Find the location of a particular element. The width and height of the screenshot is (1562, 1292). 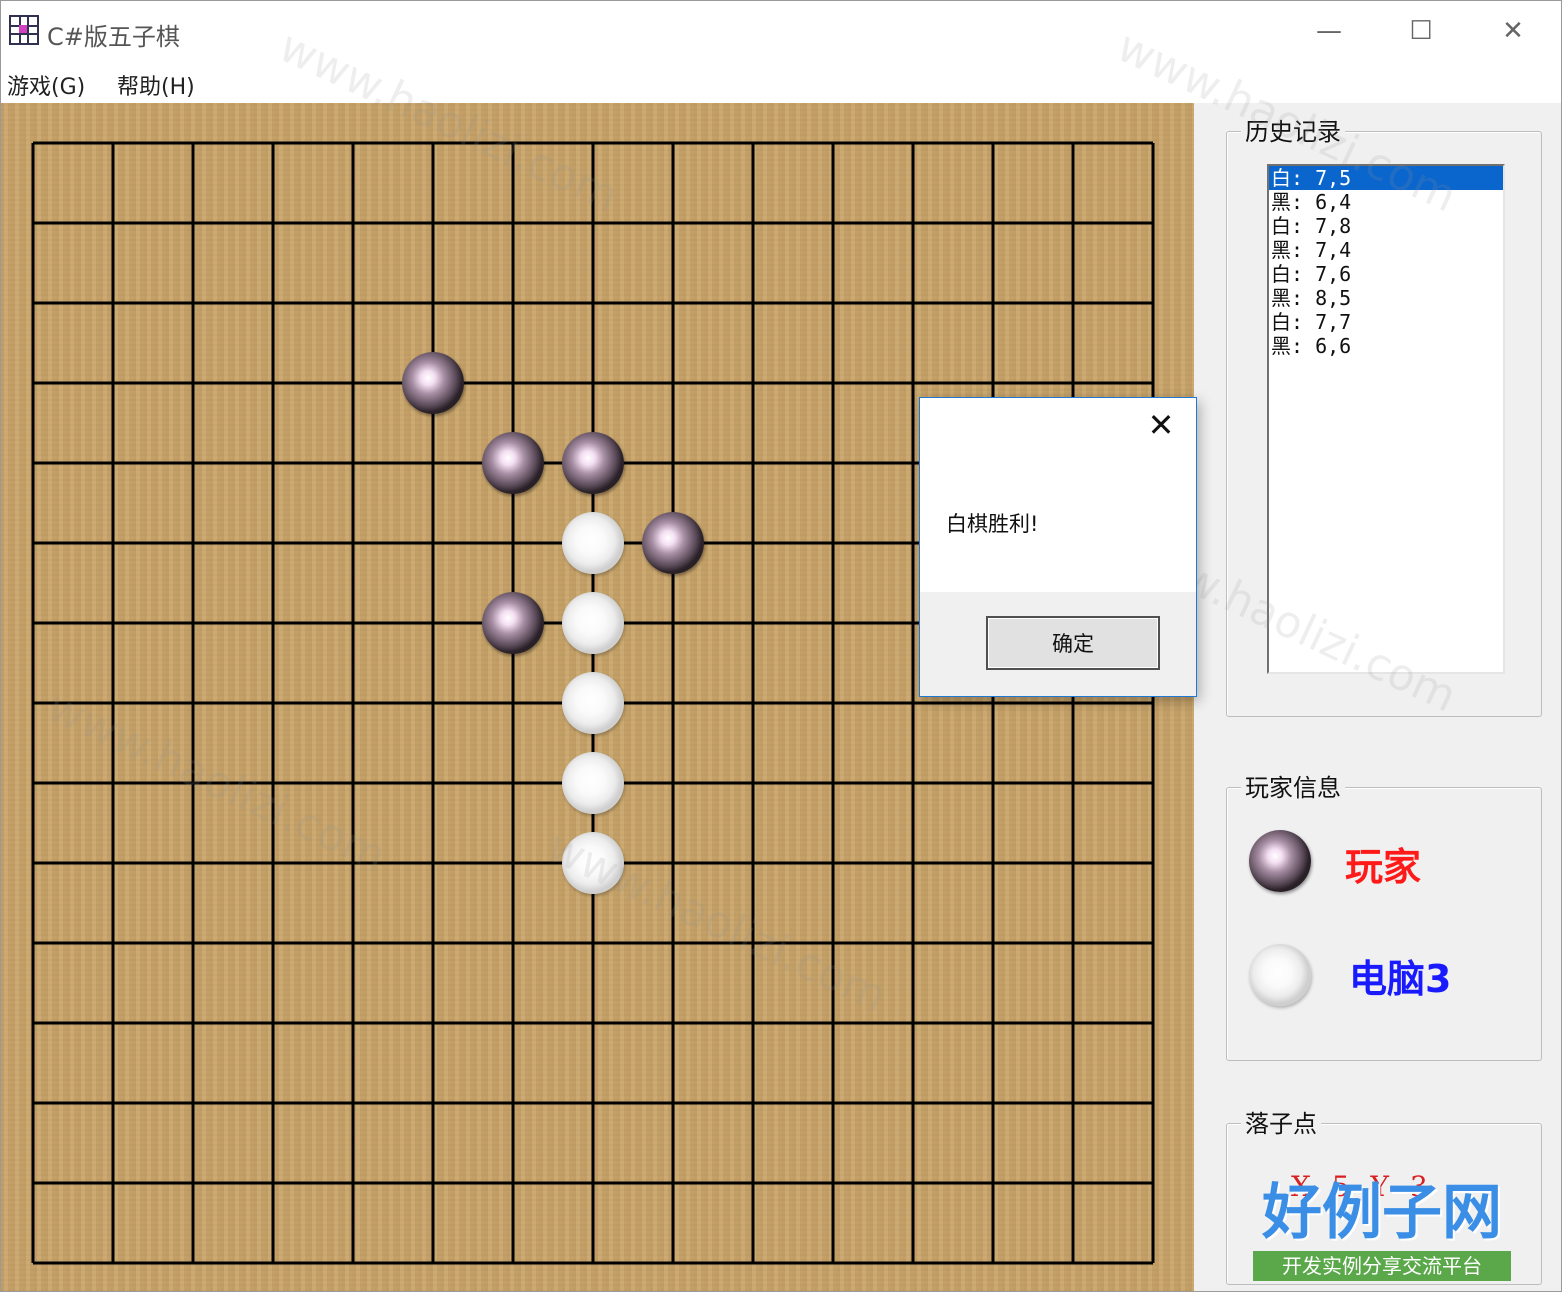

minimize-button: — is located at coordinates (1329, 31).